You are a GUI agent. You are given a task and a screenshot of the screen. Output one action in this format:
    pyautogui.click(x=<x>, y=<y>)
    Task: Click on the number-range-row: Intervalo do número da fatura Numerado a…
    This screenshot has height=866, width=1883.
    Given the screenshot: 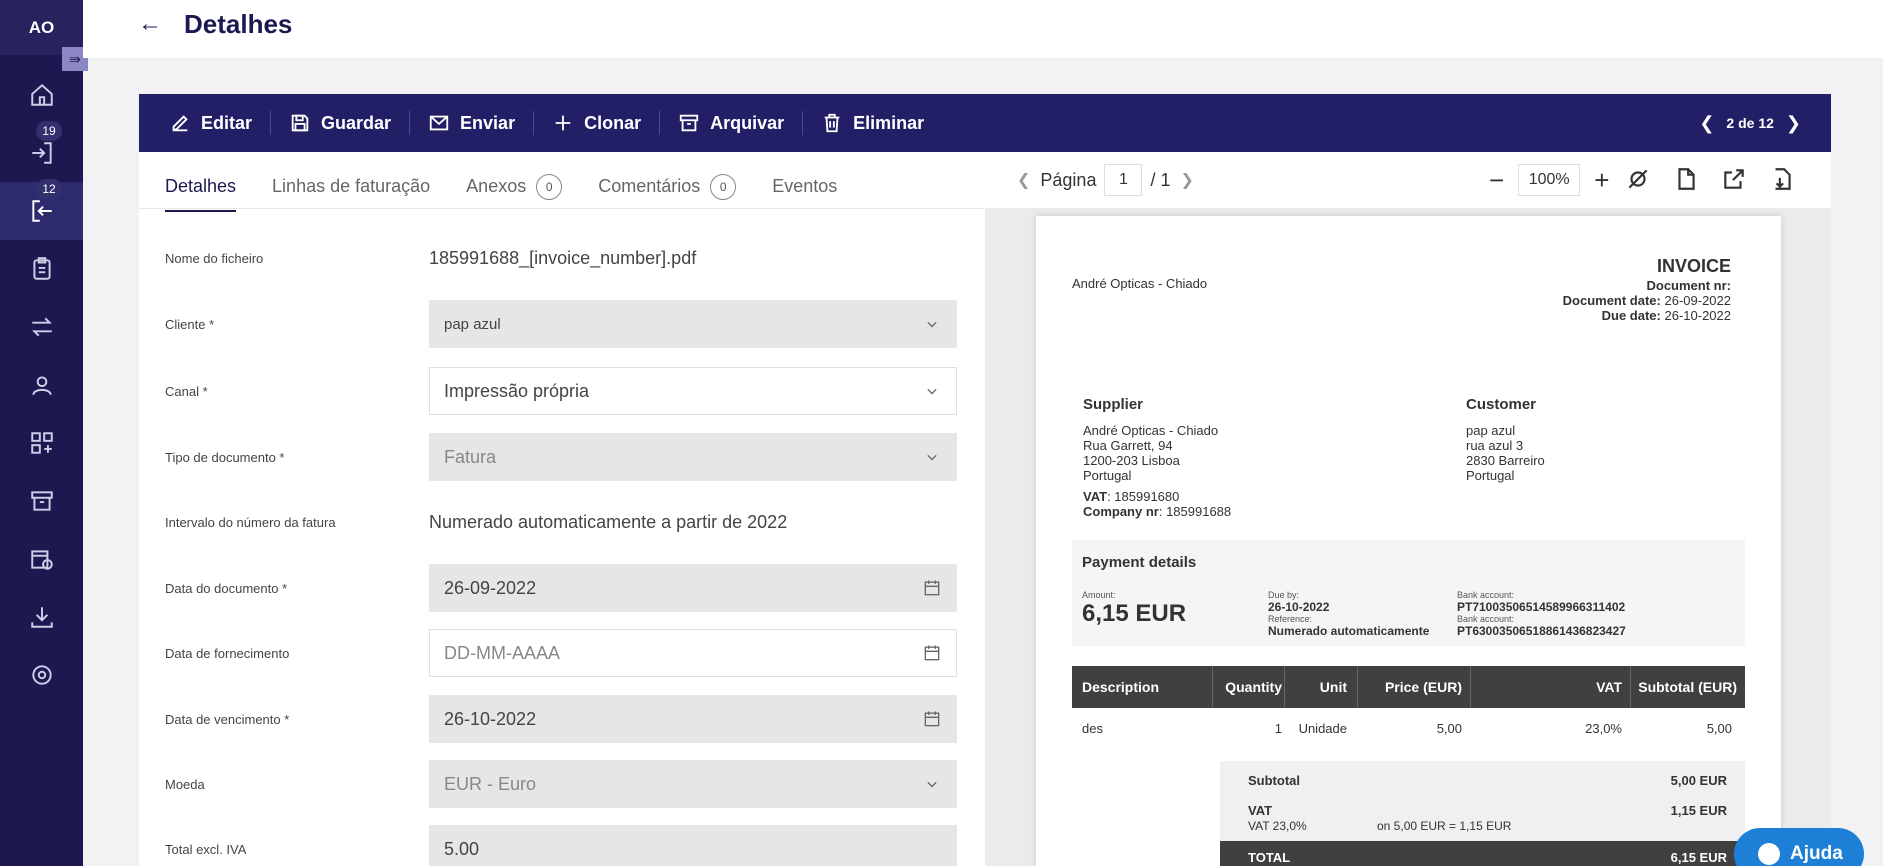 What is the action you would take?
    pyautogui.click(x=562, y=522)
    